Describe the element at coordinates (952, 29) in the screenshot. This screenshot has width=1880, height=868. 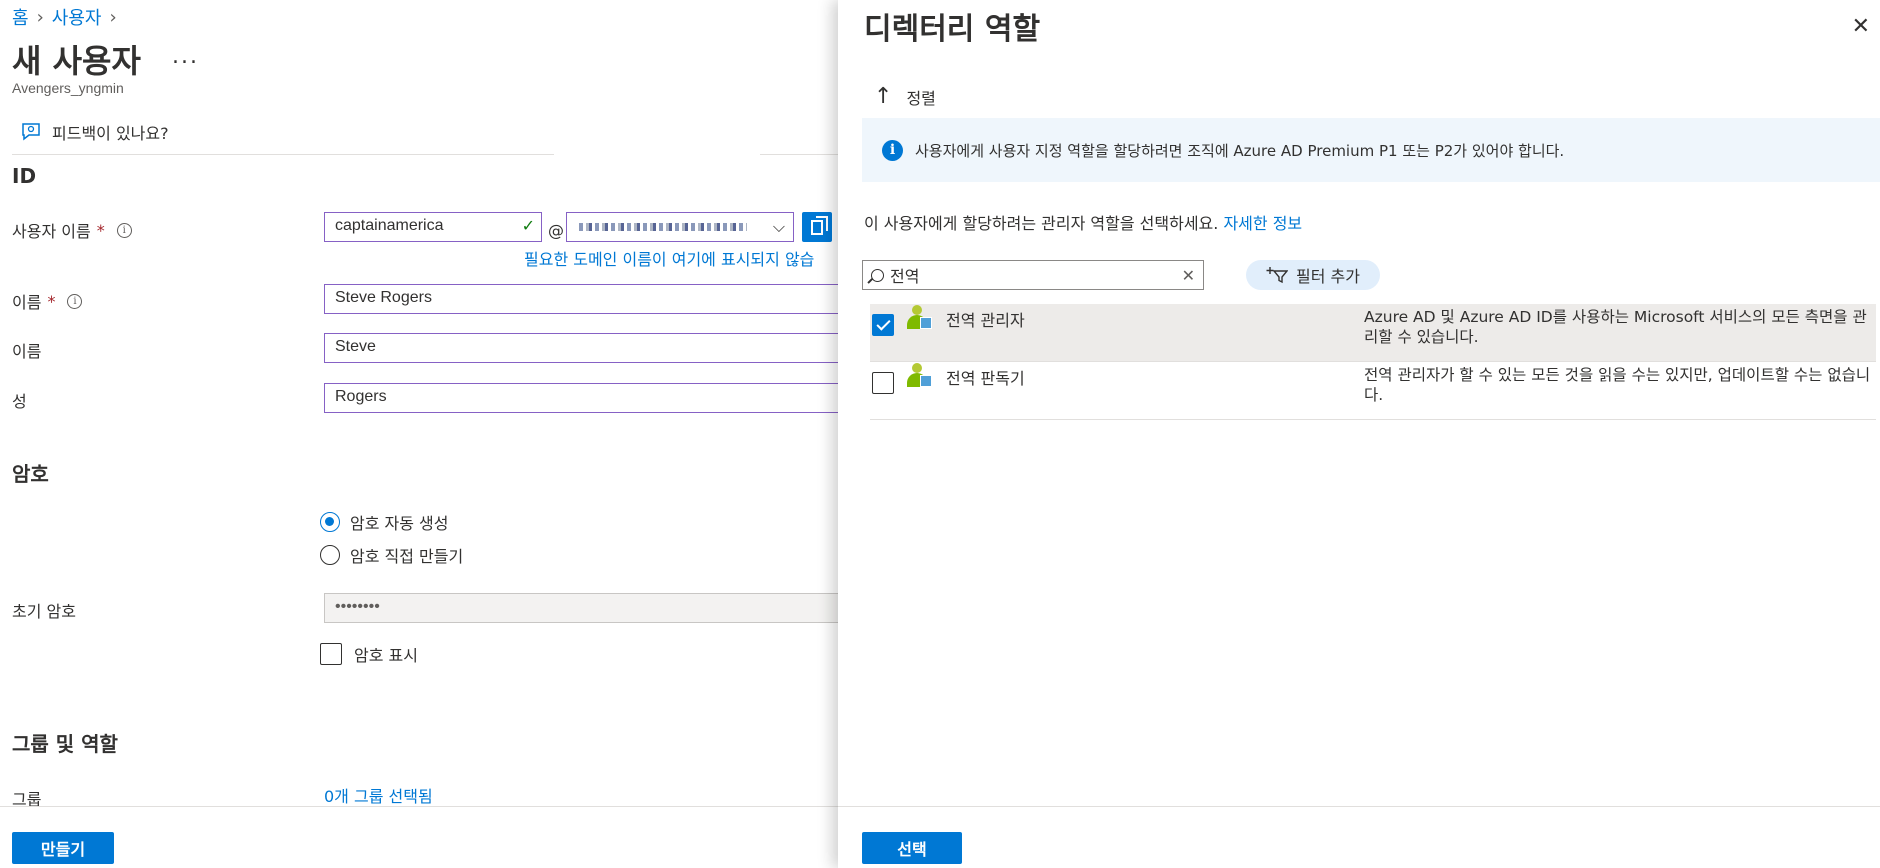
I see `panel-title: 디렉터리 역할` at that location.